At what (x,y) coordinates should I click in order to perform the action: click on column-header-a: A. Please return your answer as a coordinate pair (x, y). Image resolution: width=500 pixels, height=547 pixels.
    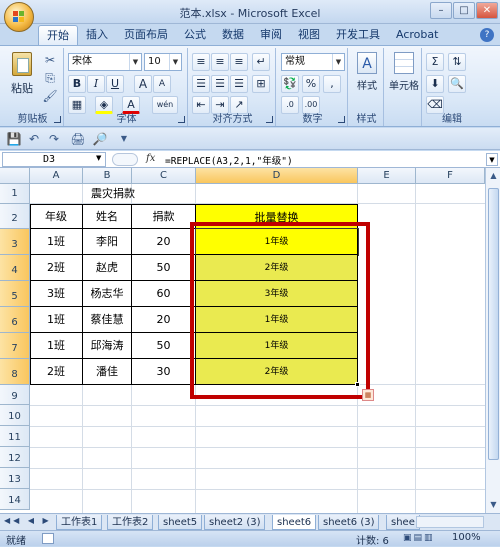
    Looking at the image, I should click on (56, 176).